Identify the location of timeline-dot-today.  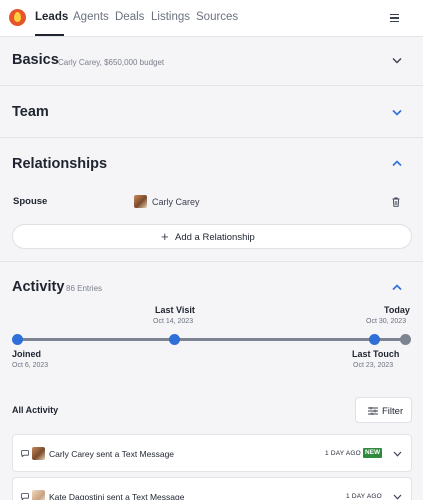
(405, 339).